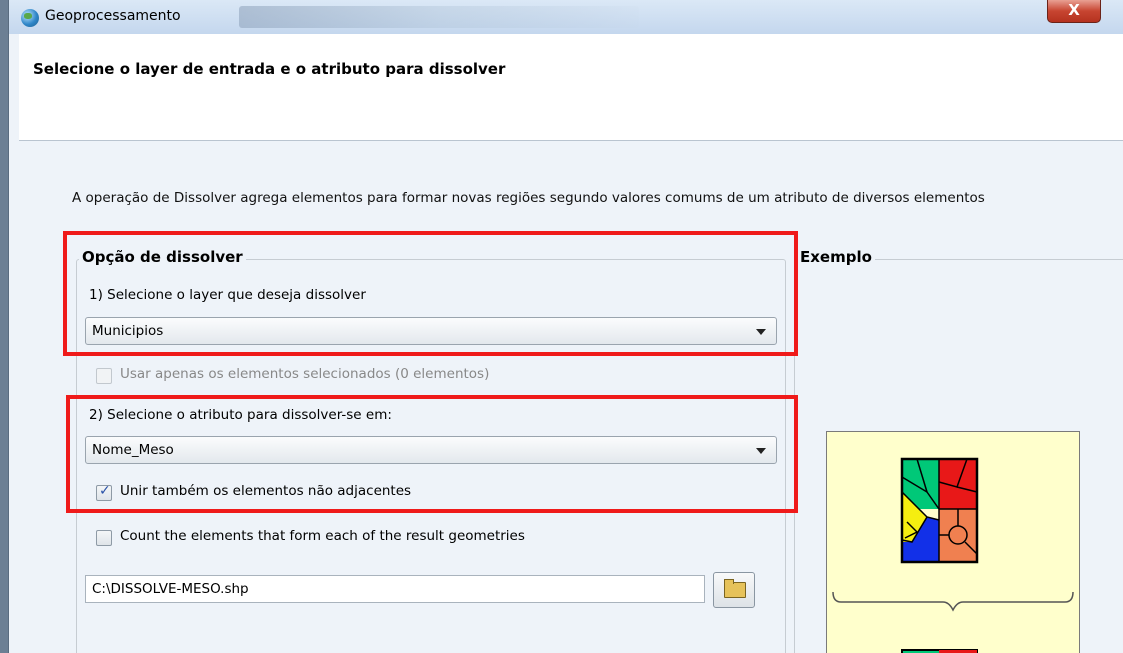 The height and width of the screenshot is (653, 1123). Describe the element at coordinates (384, 589) in the screenshot. I see `output-path-input` at that location.